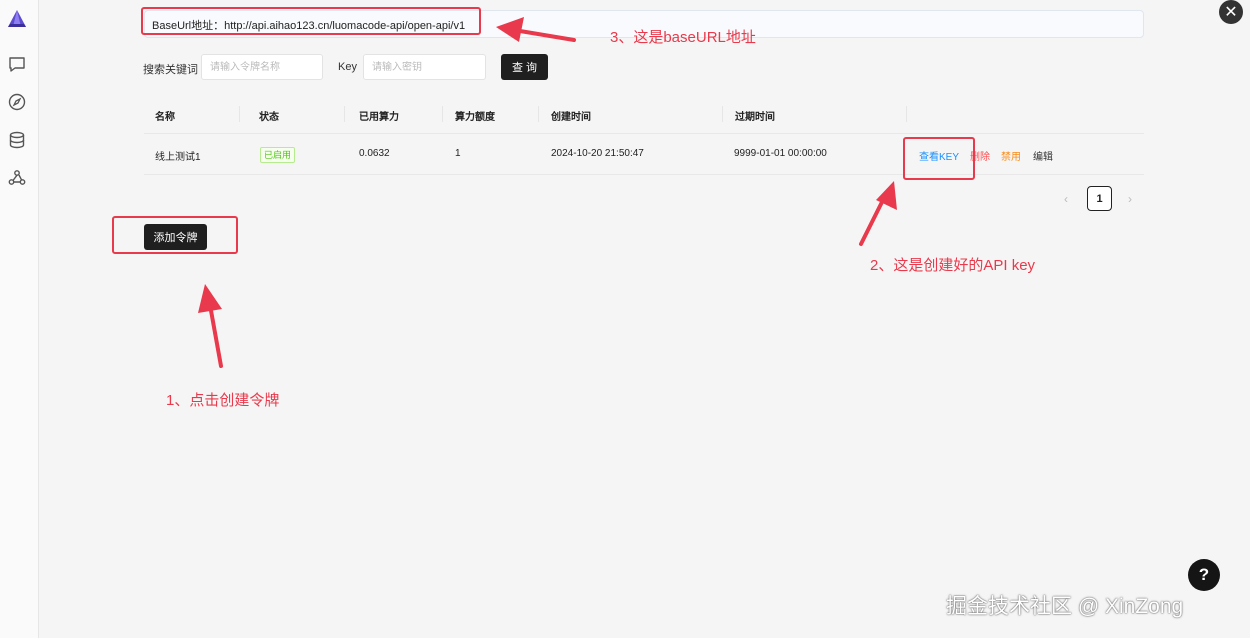  I want to click on prev-page-button: ‹, so click(1066, 199).